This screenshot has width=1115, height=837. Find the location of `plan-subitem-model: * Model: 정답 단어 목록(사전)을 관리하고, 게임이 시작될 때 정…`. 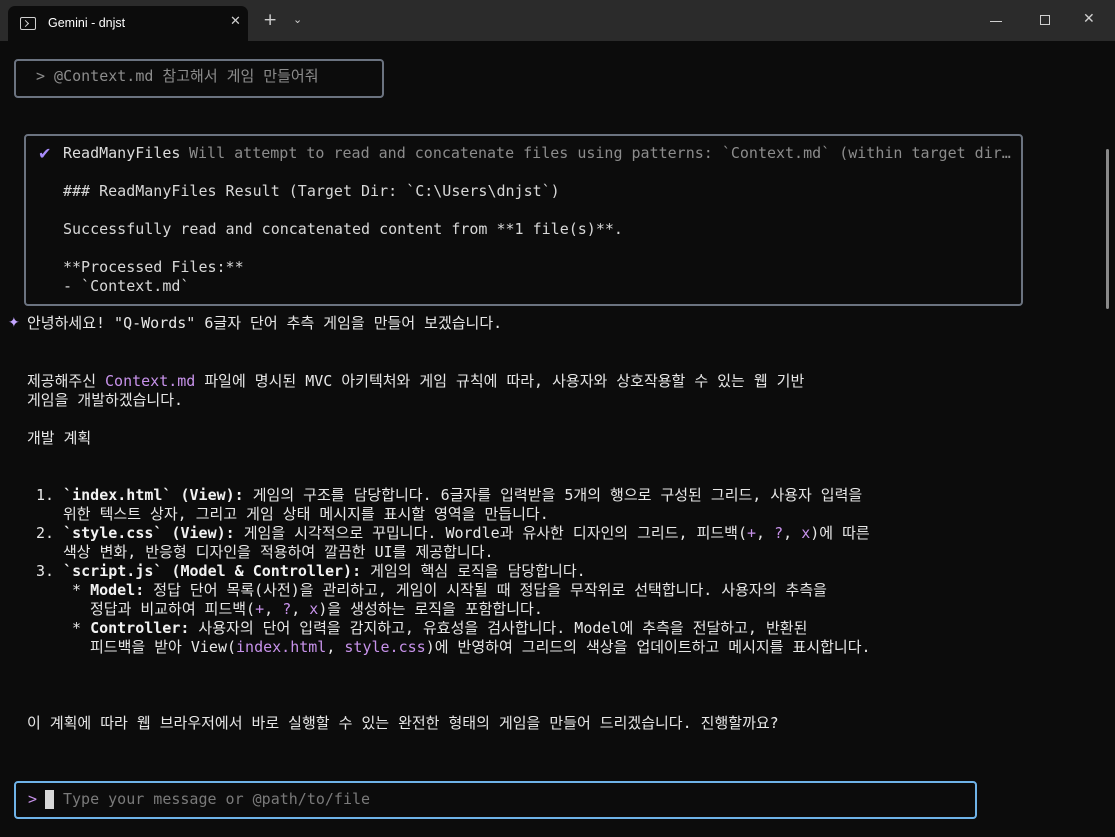

plan-subitem-model: * Model: 정답 단어 목록(사전)을 관리하고, 게임이 시작될 때 정… is located at coordinates (449, 590).